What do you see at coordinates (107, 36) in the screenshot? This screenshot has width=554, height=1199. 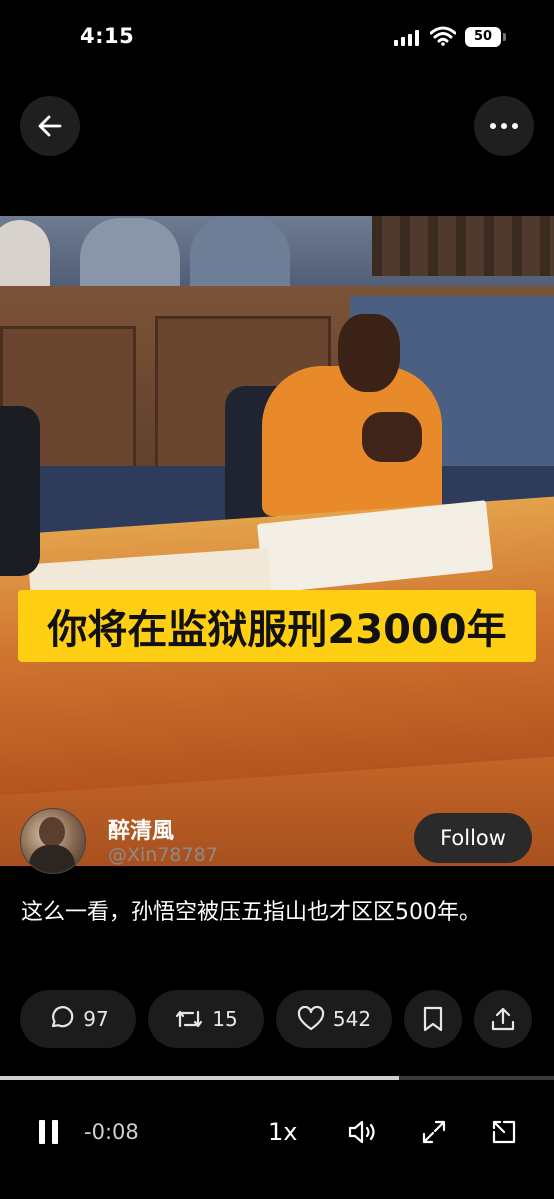 I see `status-time: 4:15` at bounding box center [107, 36].